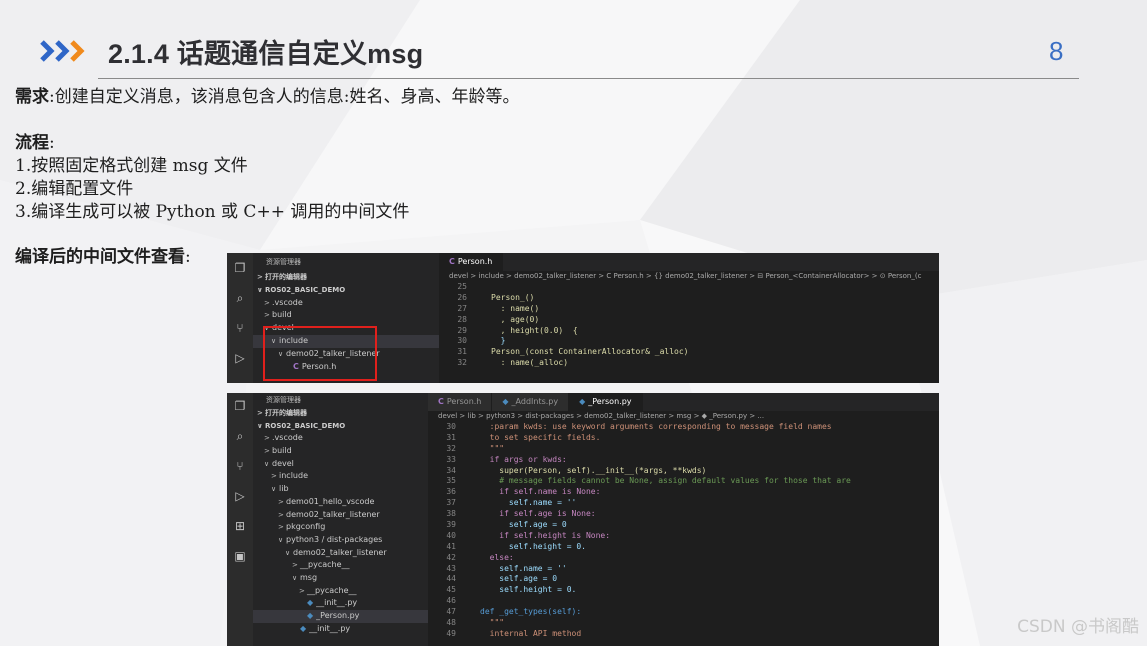 This screenshot has height=646, width=1147. I want to click on line-number: 33, so click(451, 459).